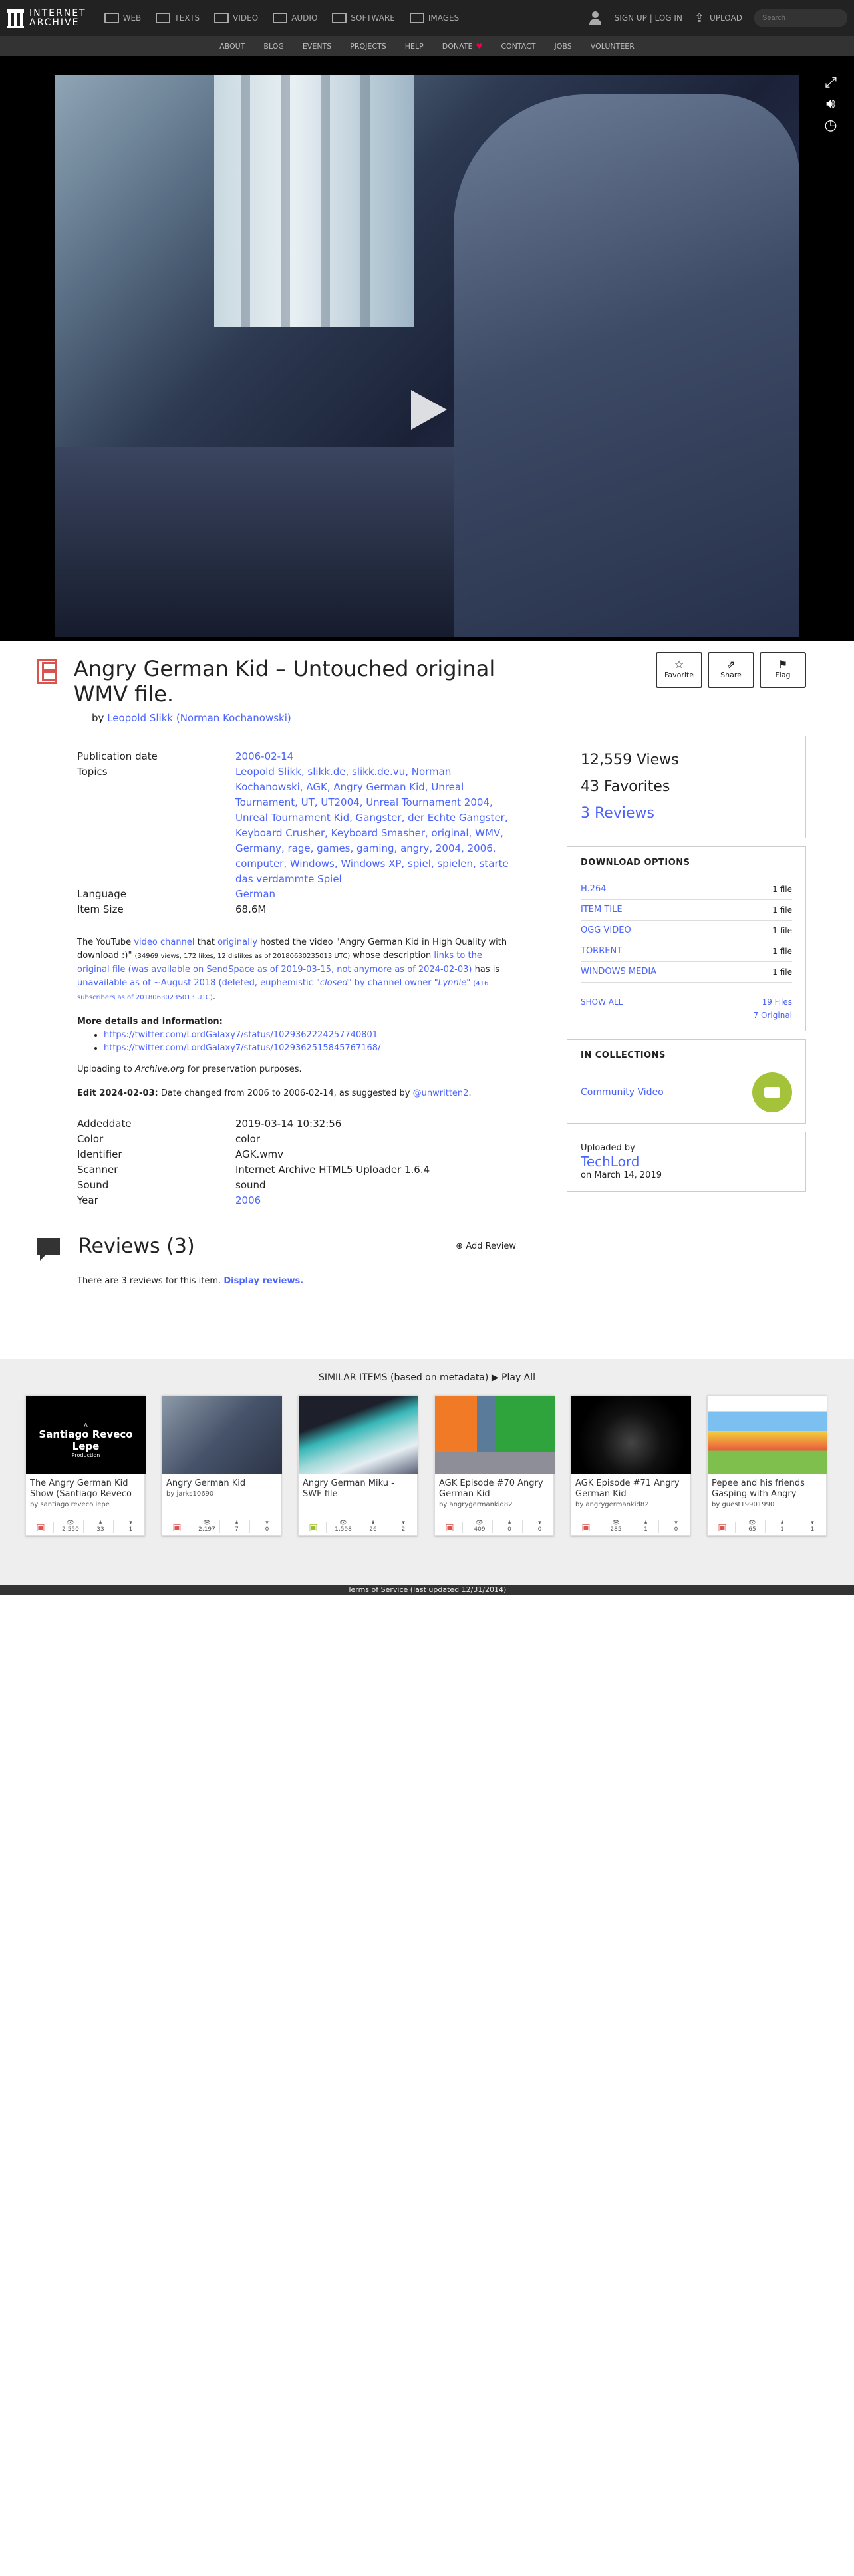  Describe the element at coordinates (679, 670) in the screenshot. I see `favorite-button: ☆ Favorite` at that location.